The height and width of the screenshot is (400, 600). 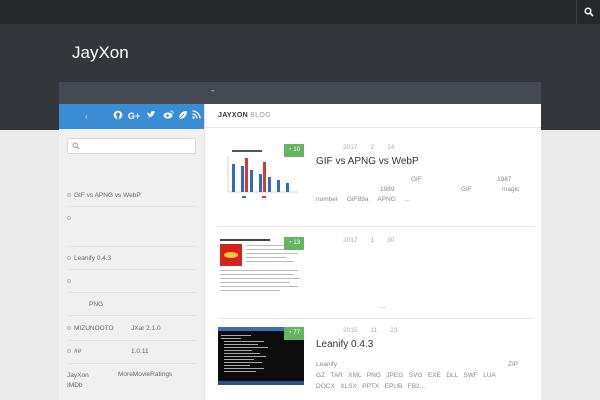 I want to click on post-day: 30, so click(x=391, y=240).